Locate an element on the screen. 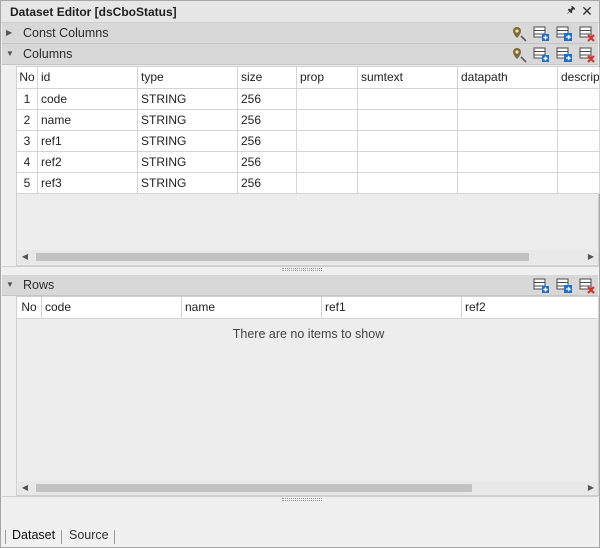 This screenshot has height=548, width=600. column-header-sumtext: sumtext is located at coordinates (408, 78).